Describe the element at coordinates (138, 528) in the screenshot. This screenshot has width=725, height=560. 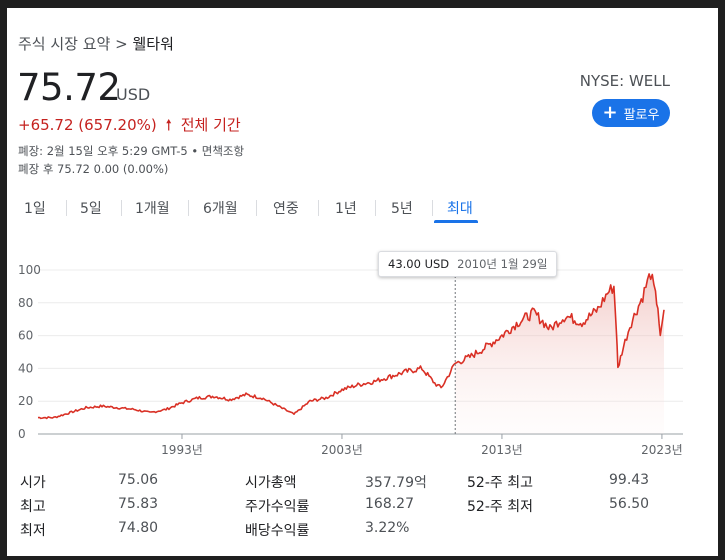
I see `stat-low-value: 74.80` at that location.